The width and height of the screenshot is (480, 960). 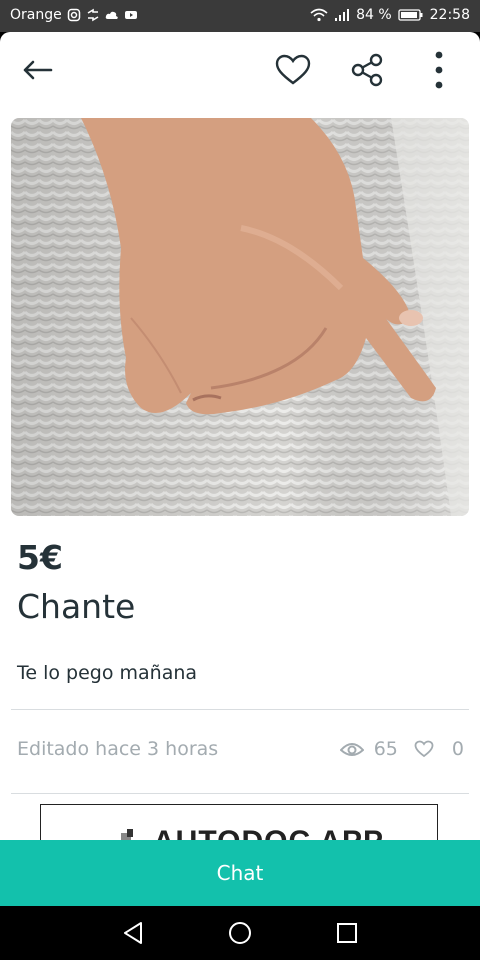 I want to click on nav-back-button, so click(x=133, y=933).